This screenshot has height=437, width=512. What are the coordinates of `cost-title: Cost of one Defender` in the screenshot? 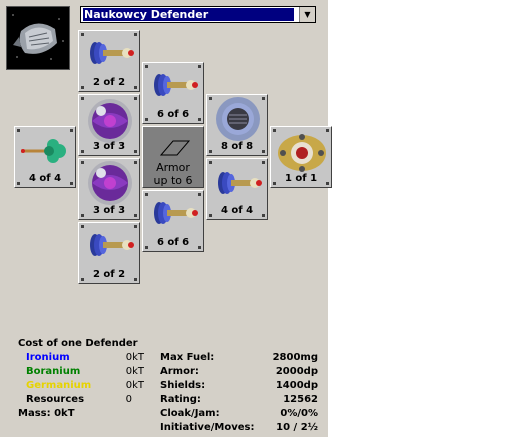 It's located at (78, 343).